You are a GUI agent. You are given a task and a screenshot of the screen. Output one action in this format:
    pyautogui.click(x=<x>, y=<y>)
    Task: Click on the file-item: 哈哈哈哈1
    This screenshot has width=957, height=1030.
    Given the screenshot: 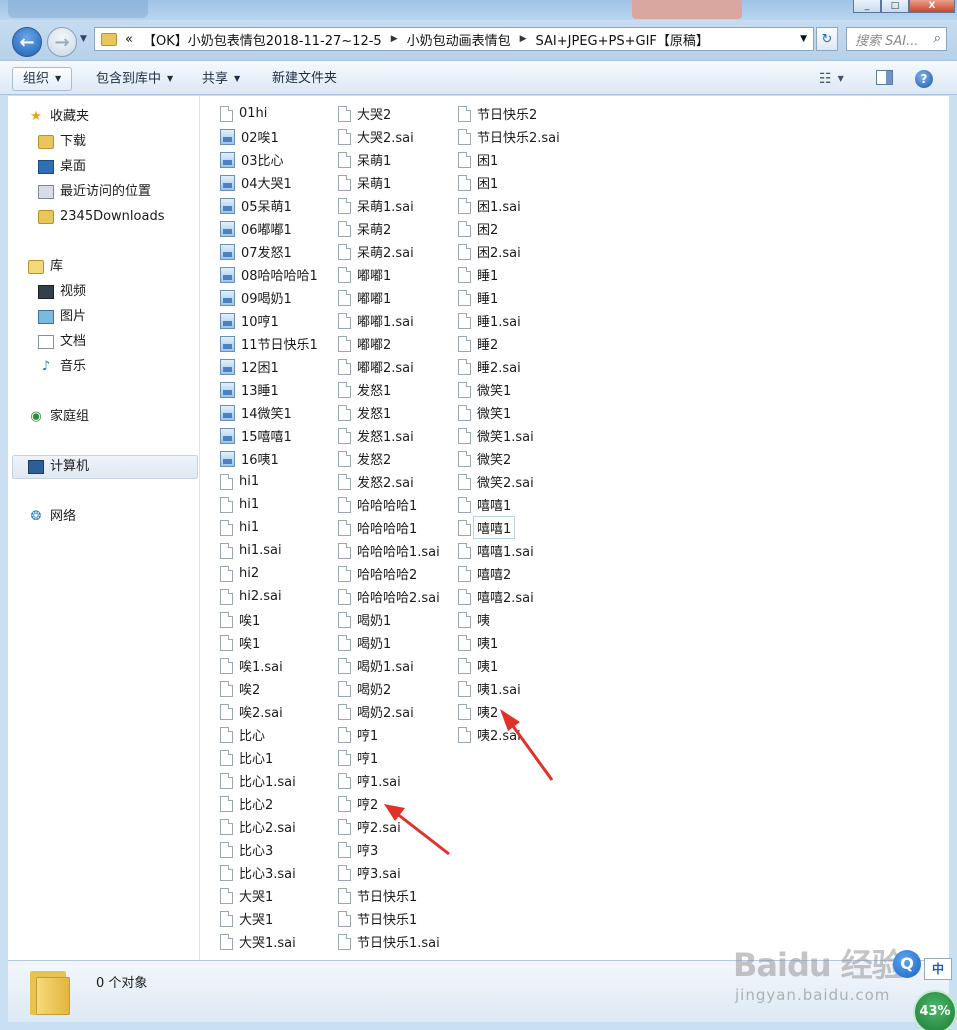 What is the action you would take?
    pyautogui.click(x=389, y=504)
    